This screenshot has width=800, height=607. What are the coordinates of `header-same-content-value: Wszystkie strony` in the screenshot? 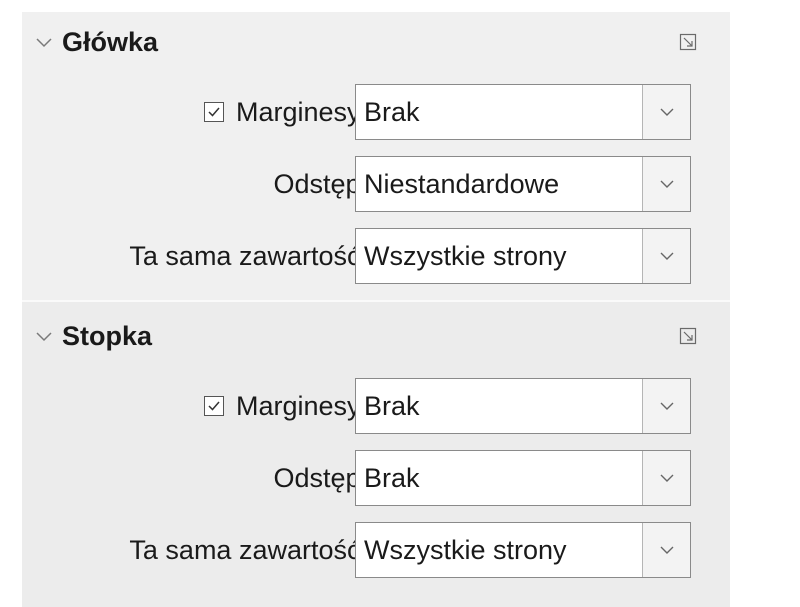 It's located at (465, 255).